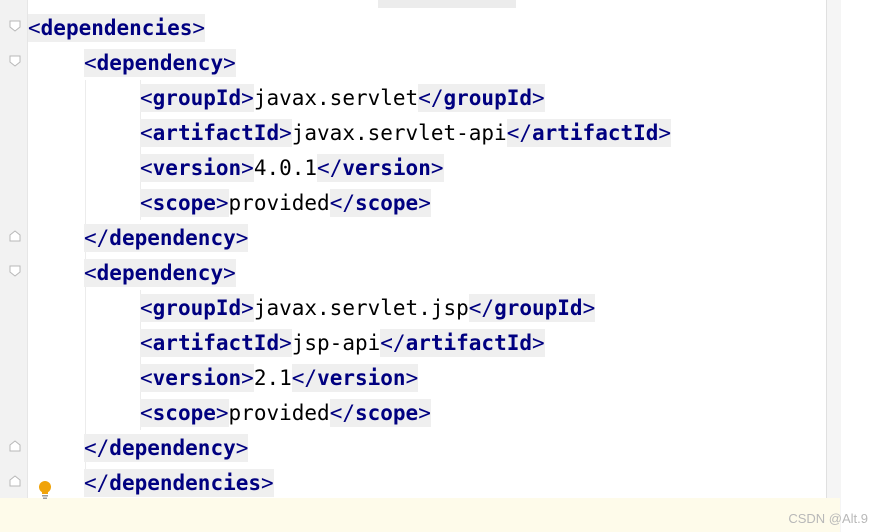 This screenshot has height=532, width=874. Describe the element at coordinates (420, 515) in the screenshot. I see `current-line-highlight` at that location.